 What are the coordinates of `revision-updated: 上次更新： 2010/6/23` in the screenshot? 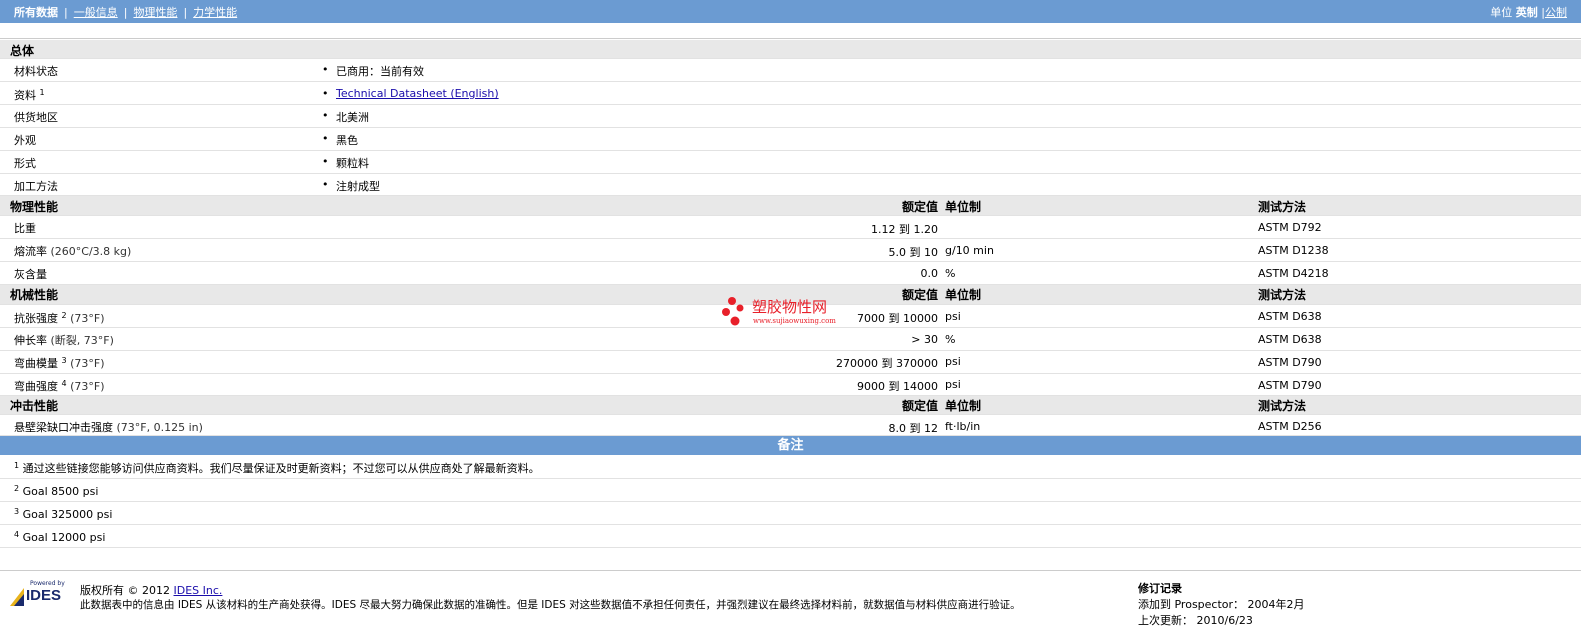 It's located at (1195, 620).